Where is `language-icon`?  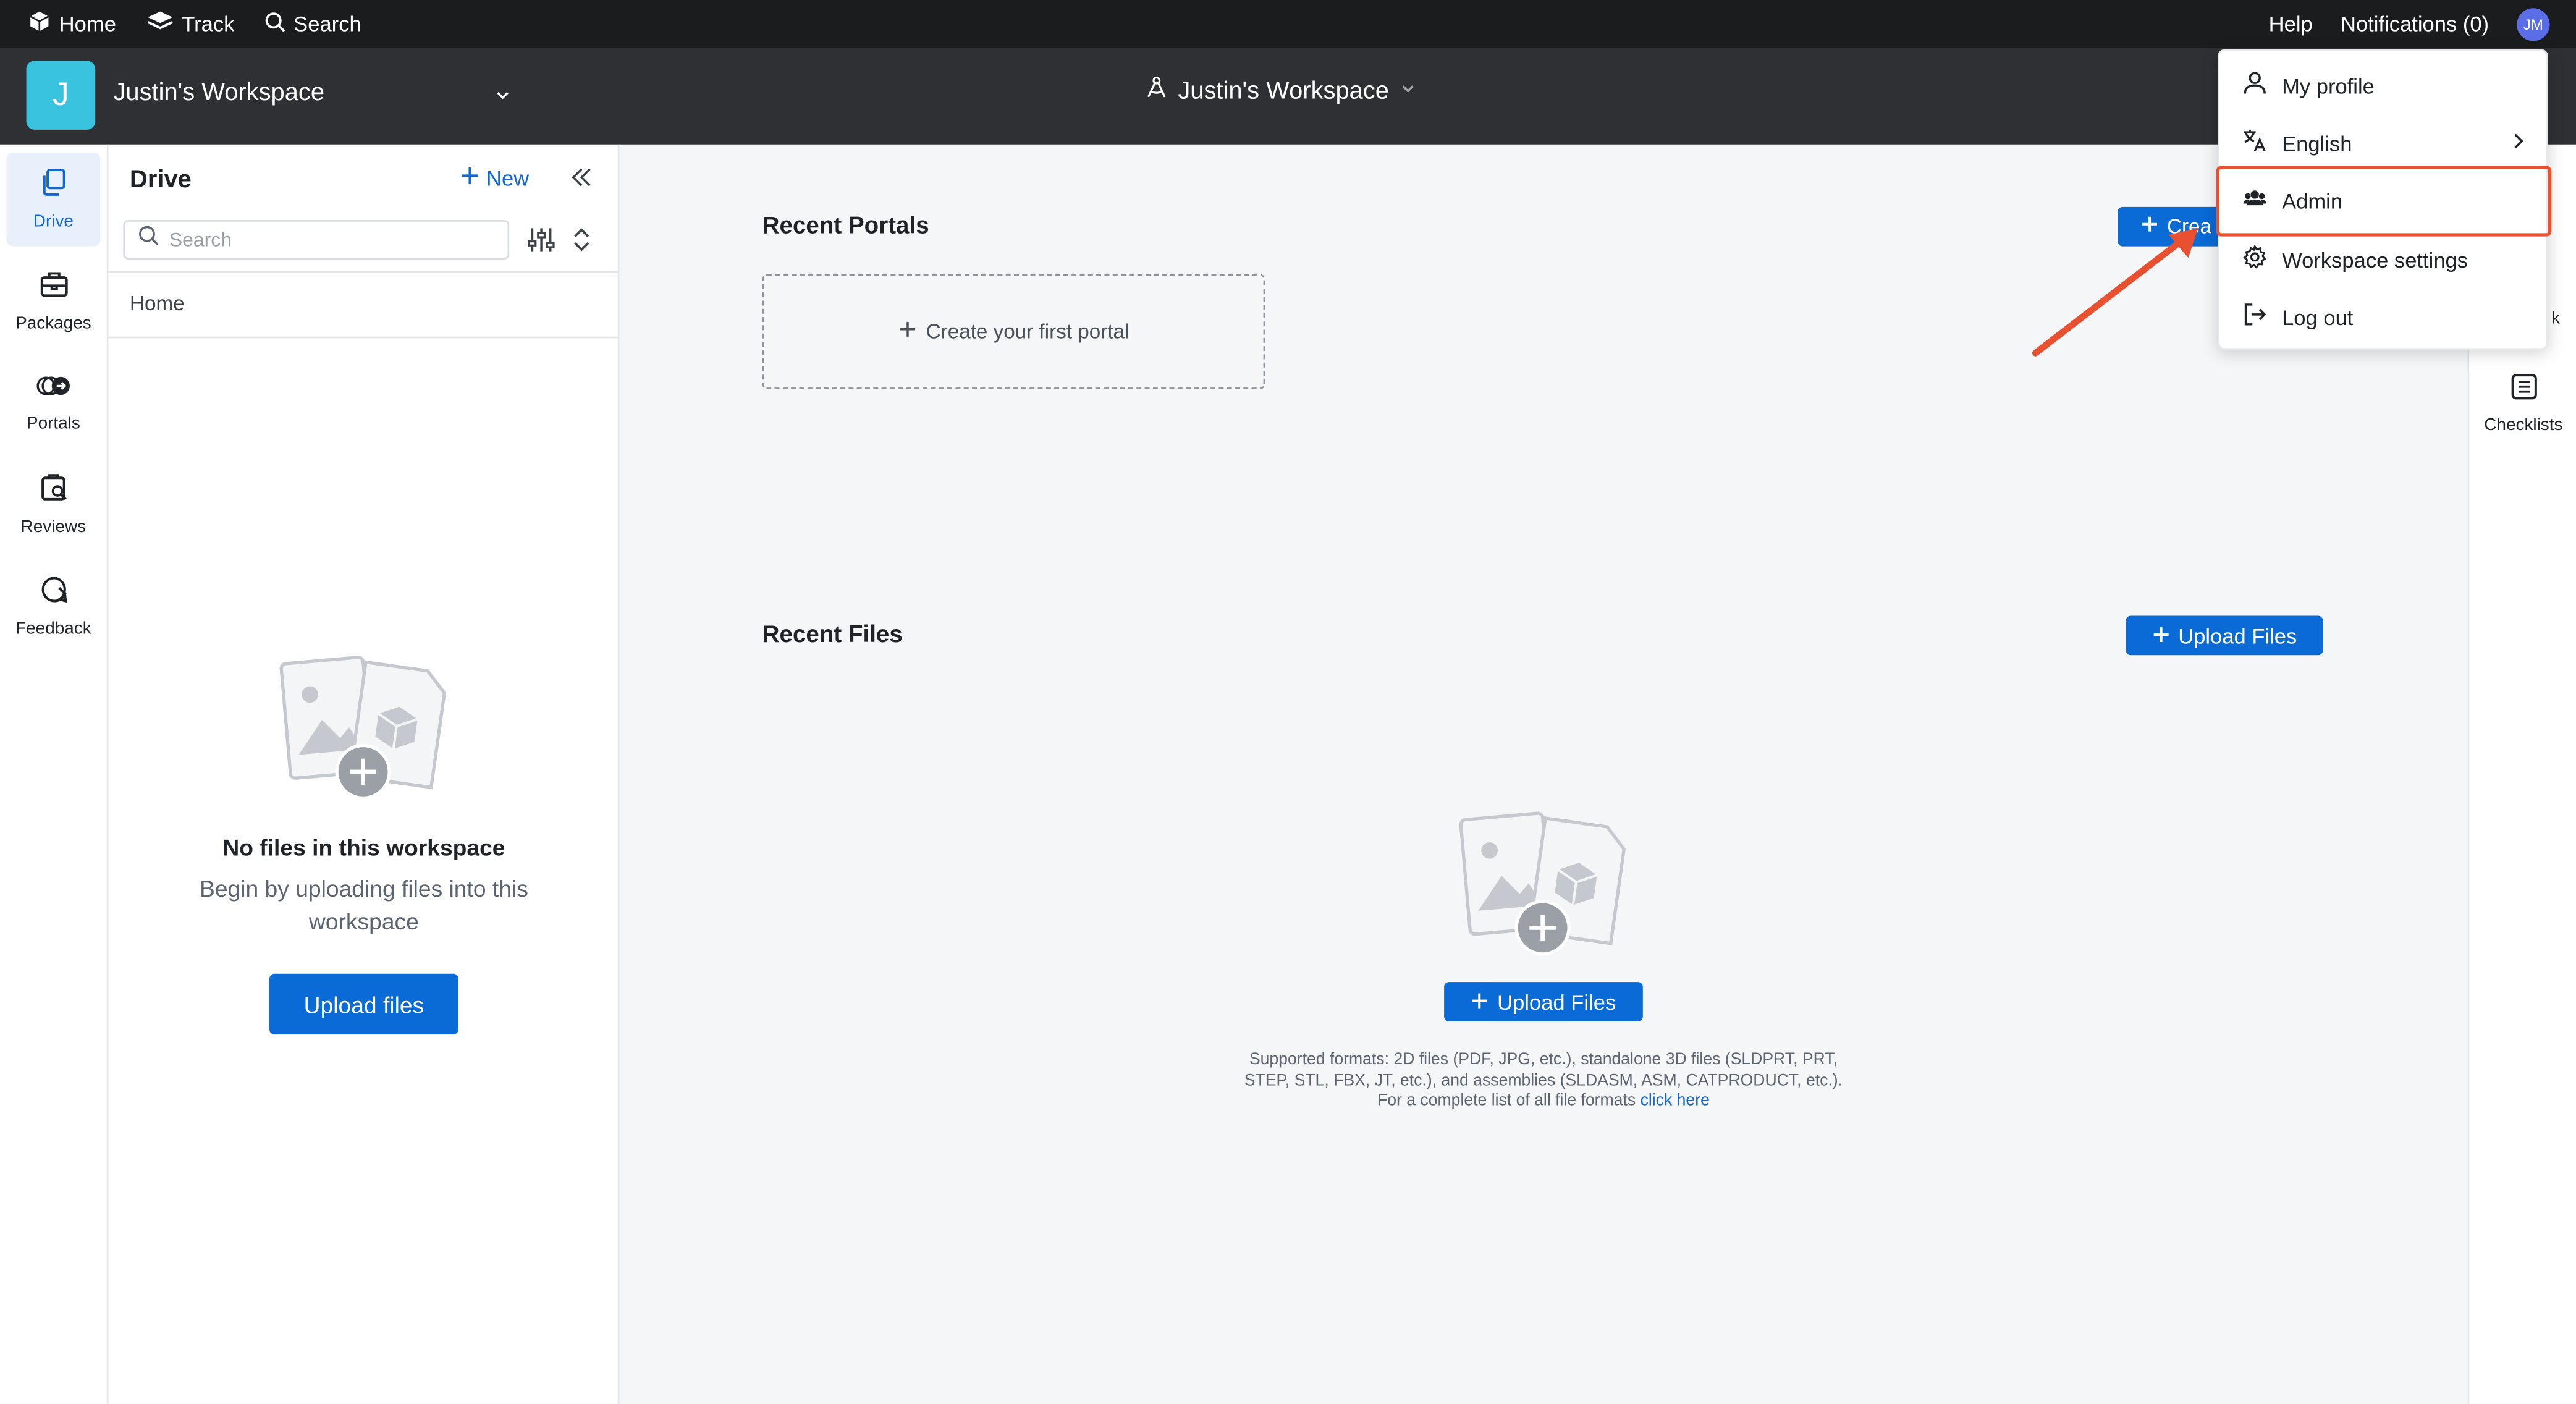 language-icon is located at coordinates (2254, 143).